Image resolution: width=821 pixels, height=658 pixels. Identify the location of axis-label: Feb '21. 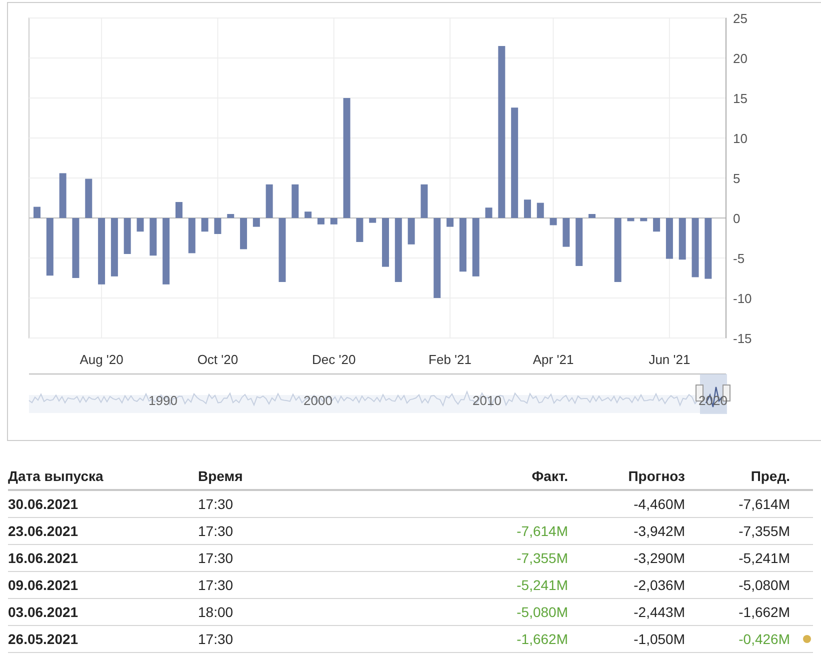
(450, 359).